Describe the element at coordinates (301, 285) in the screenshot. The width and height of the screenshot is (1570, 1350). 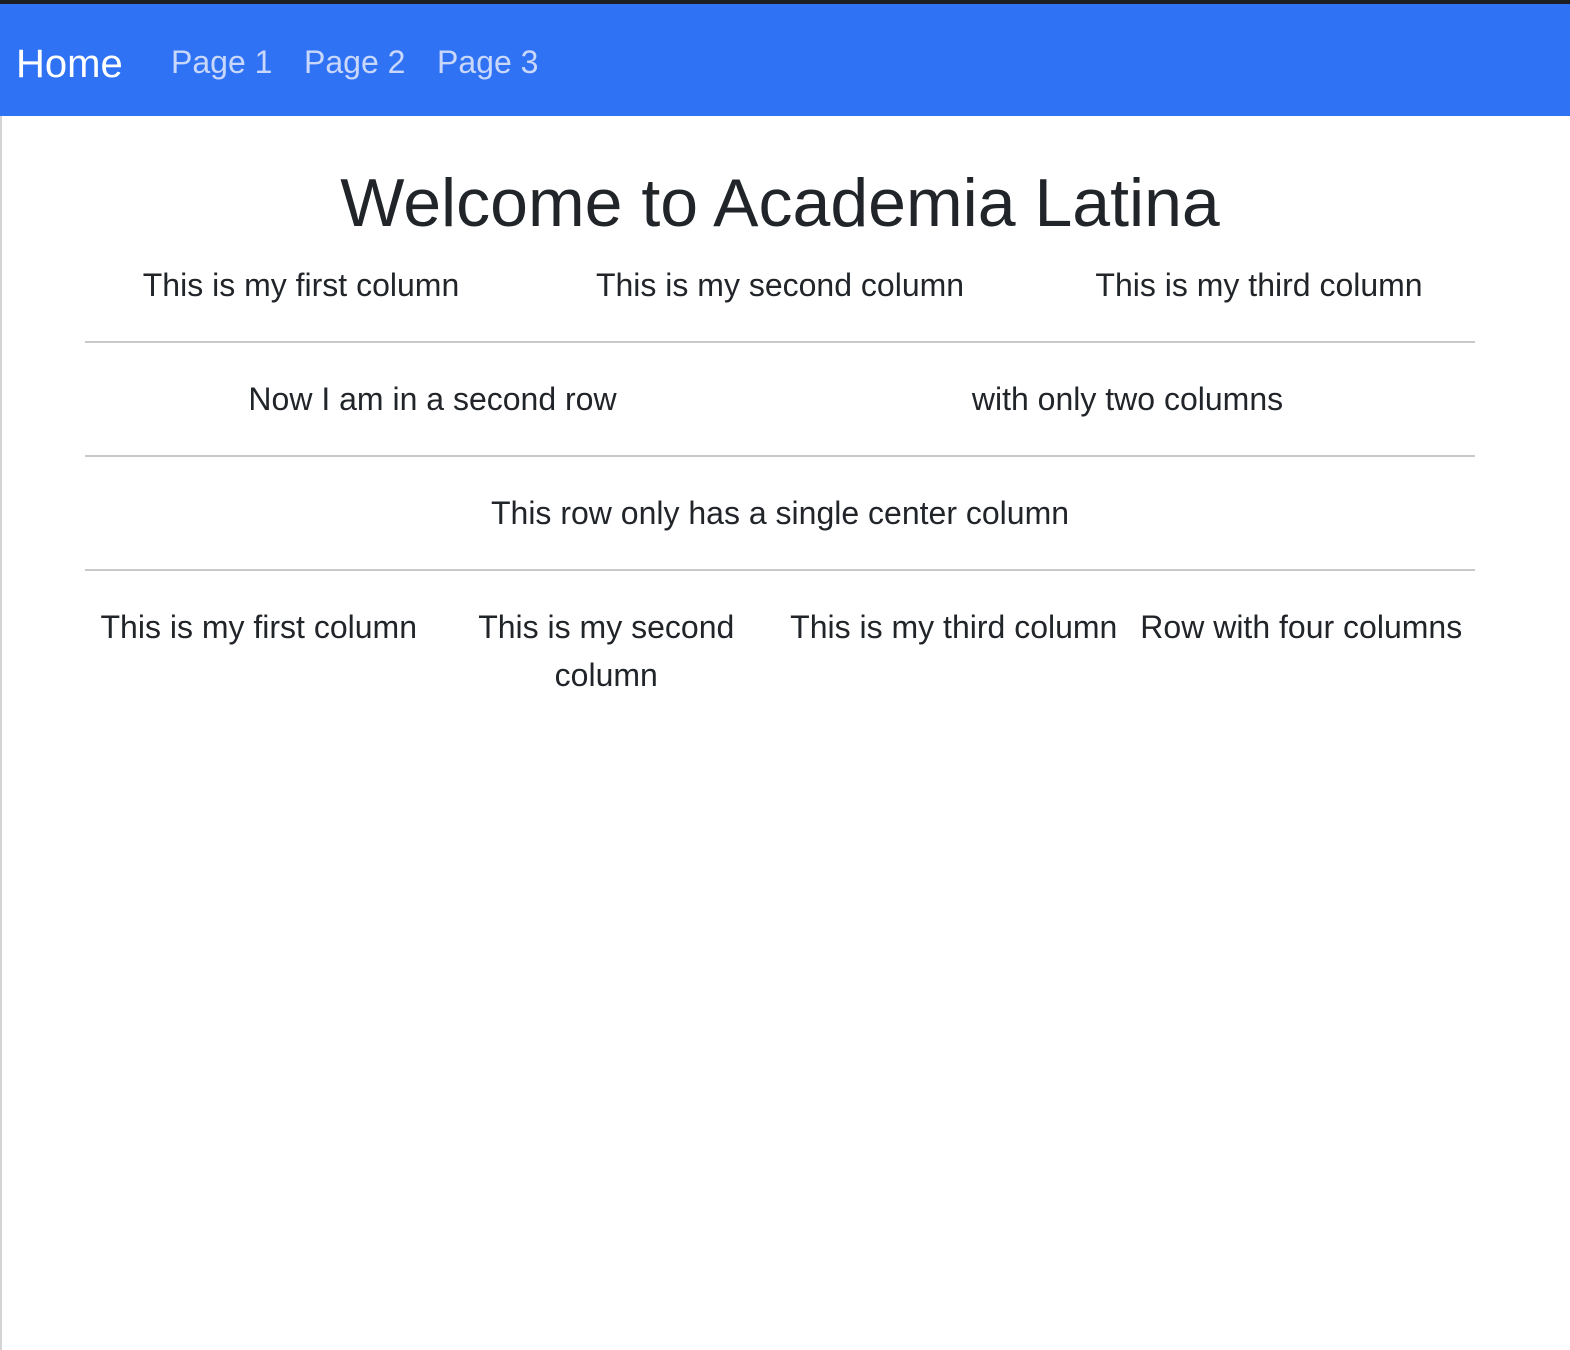
I see `row1-column-1: This is my first column` at that location.